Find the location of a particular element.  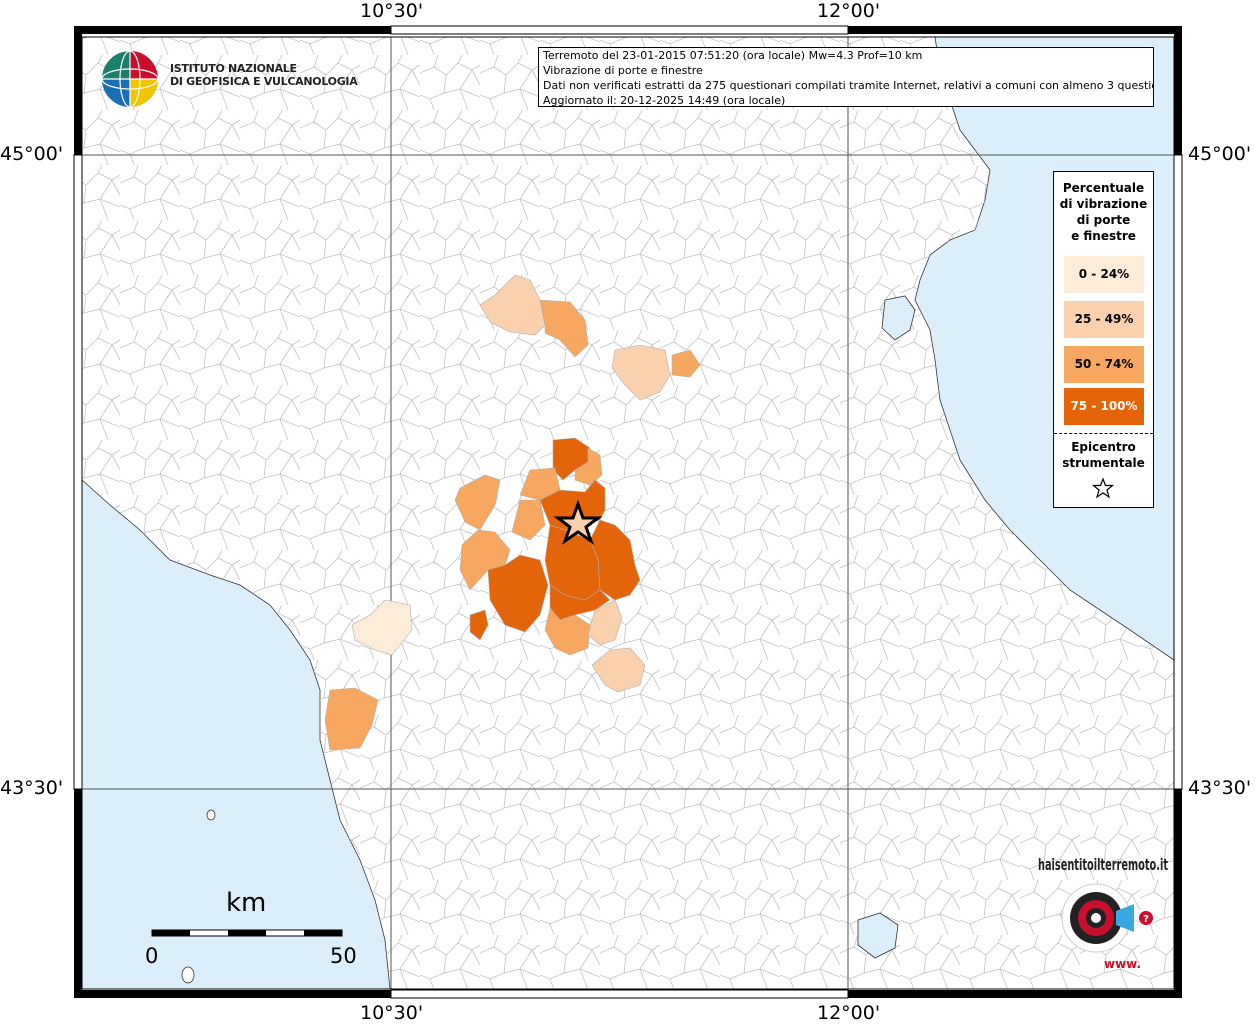

coord-left-4330: 43°30' is located at coordinates (32, 788).